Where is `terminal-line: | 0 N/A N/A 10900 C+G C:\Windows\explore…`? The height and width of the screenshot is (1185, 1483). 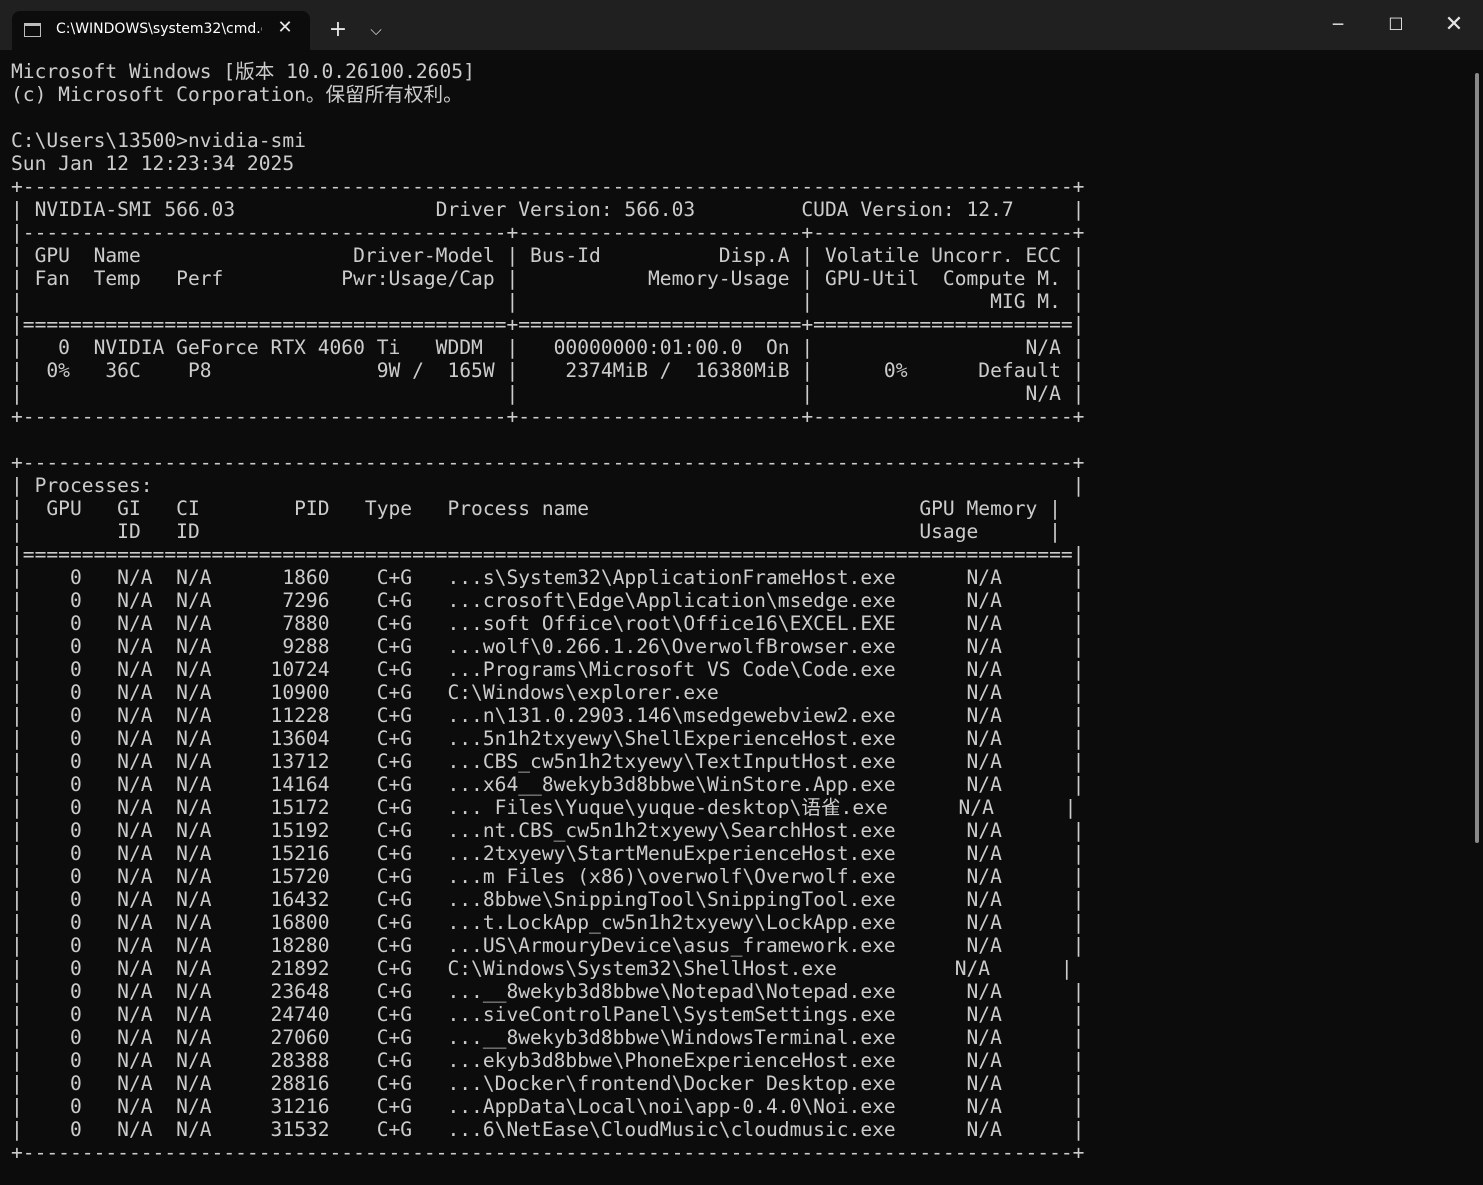
terminal-line: | 0 N/A N/A 10900 C+G C:\Windows\explore… is located at coordinates (548, 692).